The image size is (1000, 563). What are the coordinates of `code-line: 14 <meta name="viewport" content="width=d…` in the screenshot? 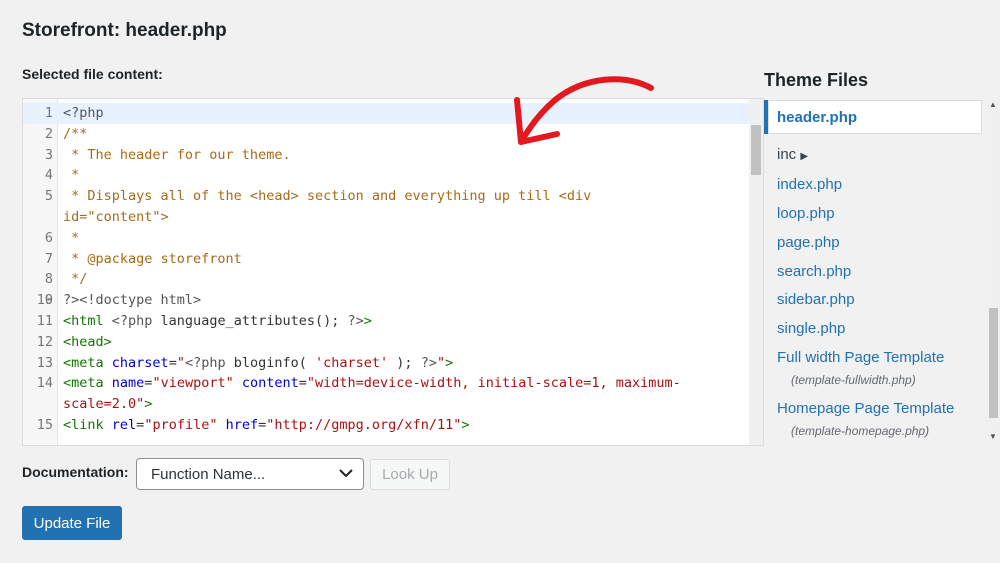 It's located at (386, 383).